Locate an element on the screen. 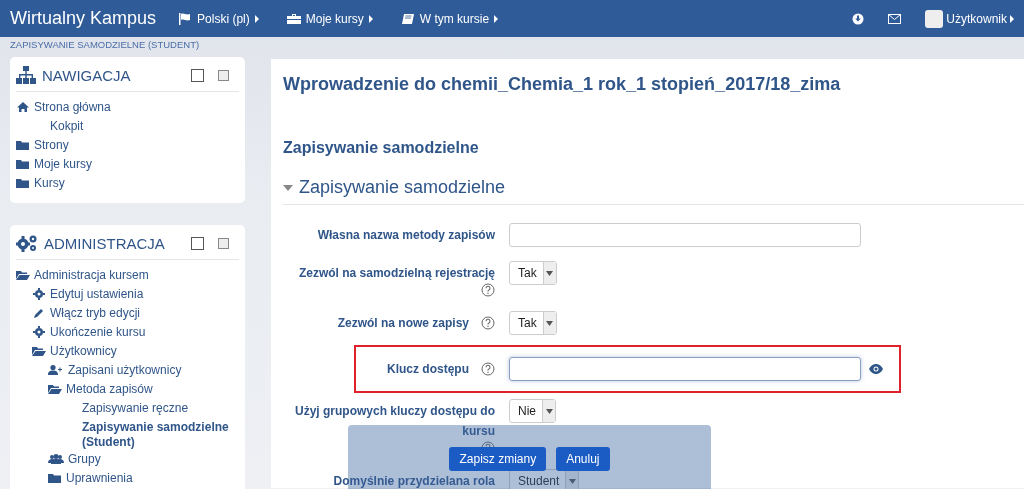 The height and width of the screenshot is (489, 1024). field-label: Klucz dostępu is located at coordinates (428, 369).